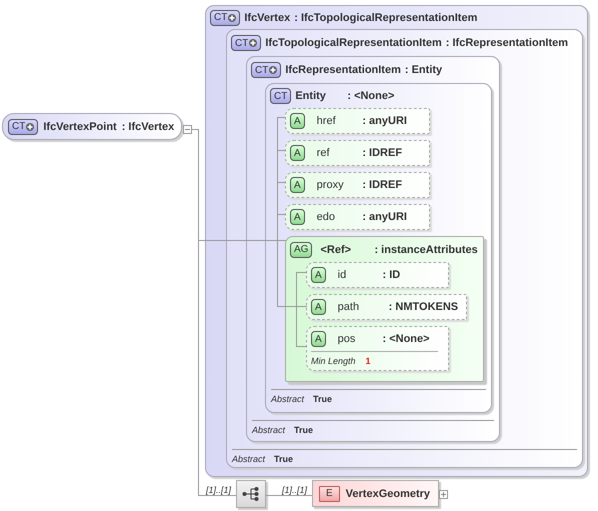  Describe the element at coordinates (343, 70) in the screenshot. I see `type-name: IfcRepresentationItem` at that location.